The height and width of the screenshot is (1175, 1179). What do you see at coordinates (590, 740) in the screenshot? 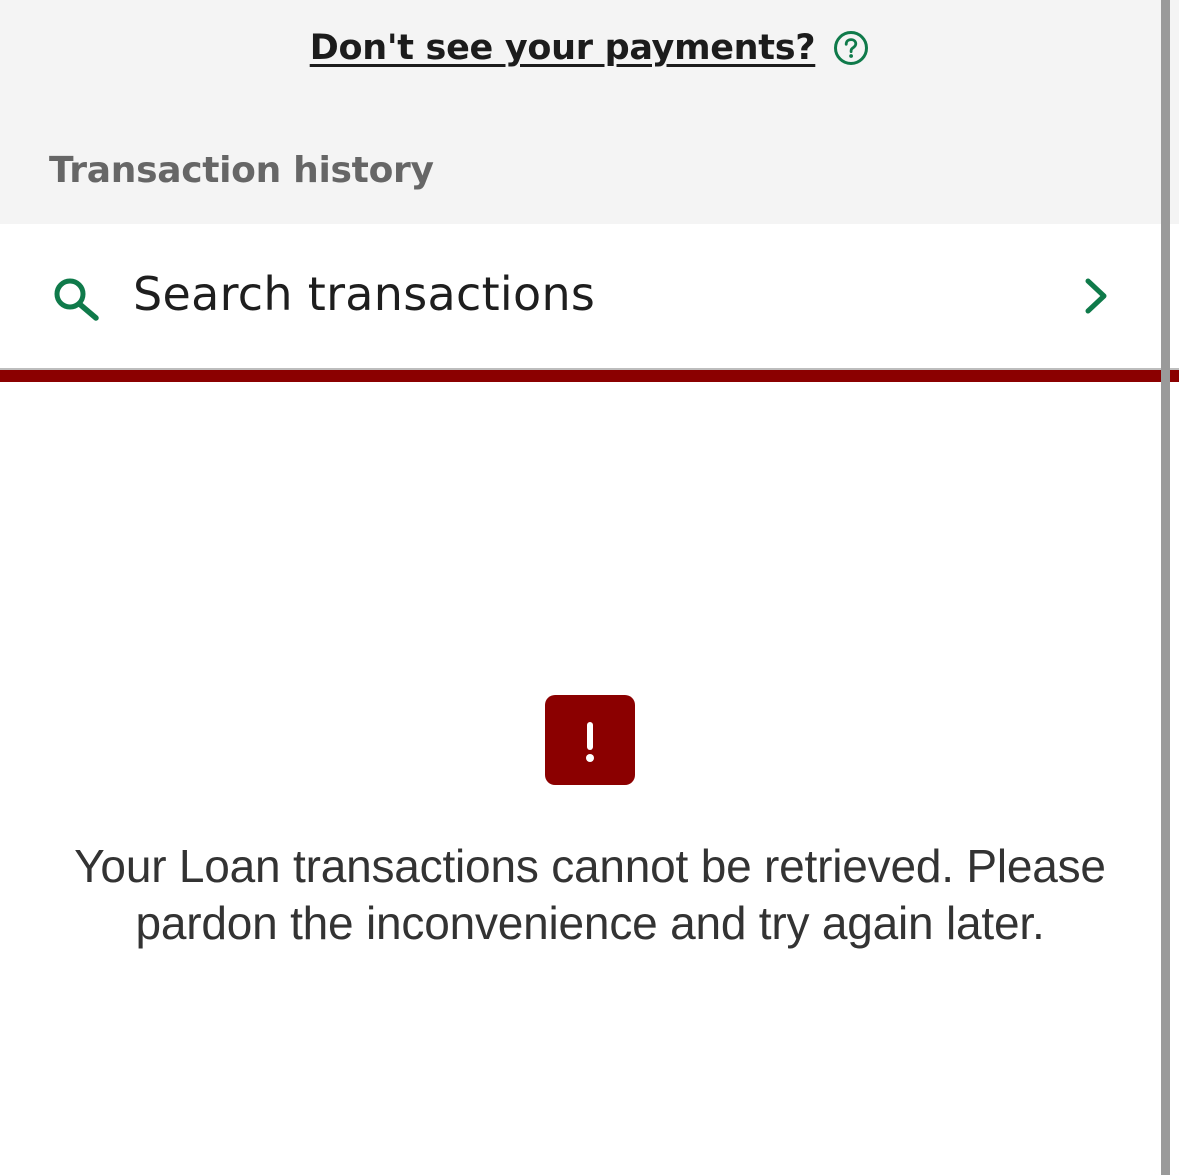
I see `alert-icon` at bounding box center [590, 740].